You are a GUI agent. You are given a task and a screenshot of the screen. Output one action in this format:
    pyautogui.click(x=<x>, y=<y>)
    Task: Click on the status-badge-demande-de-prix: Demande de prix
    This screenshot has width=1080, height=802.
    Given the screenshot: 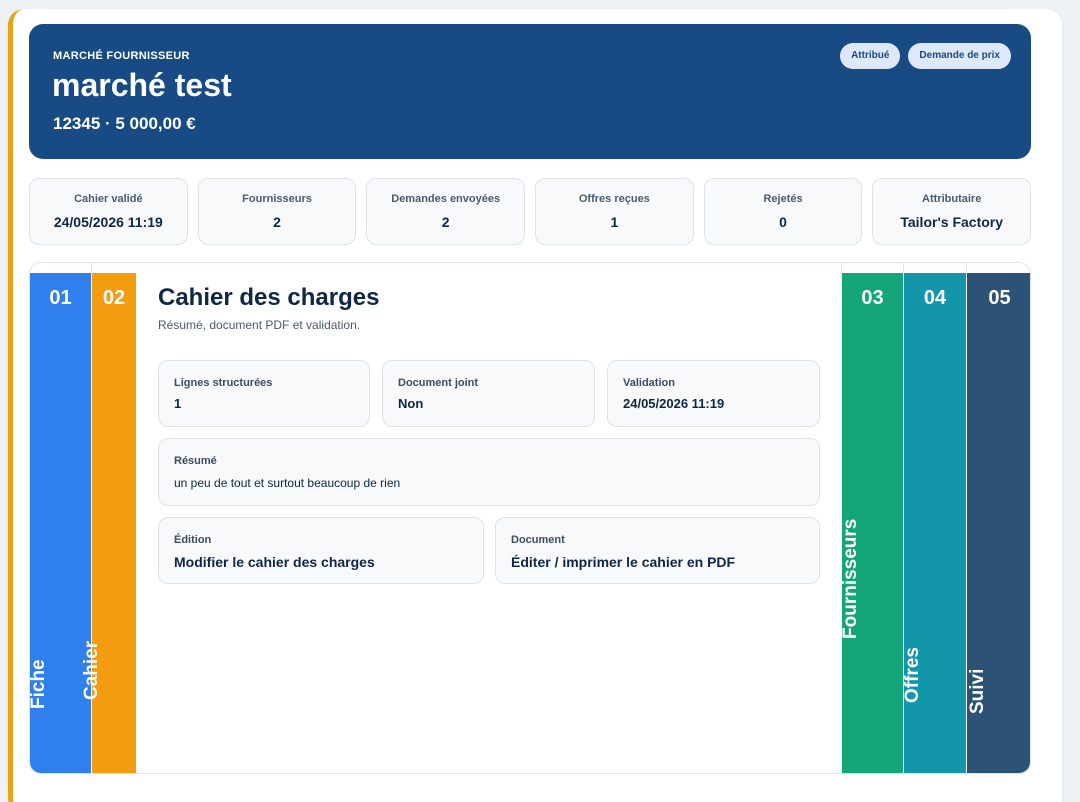 What is the action you would take?
    pyautogui.click(x=959, y=56)
    